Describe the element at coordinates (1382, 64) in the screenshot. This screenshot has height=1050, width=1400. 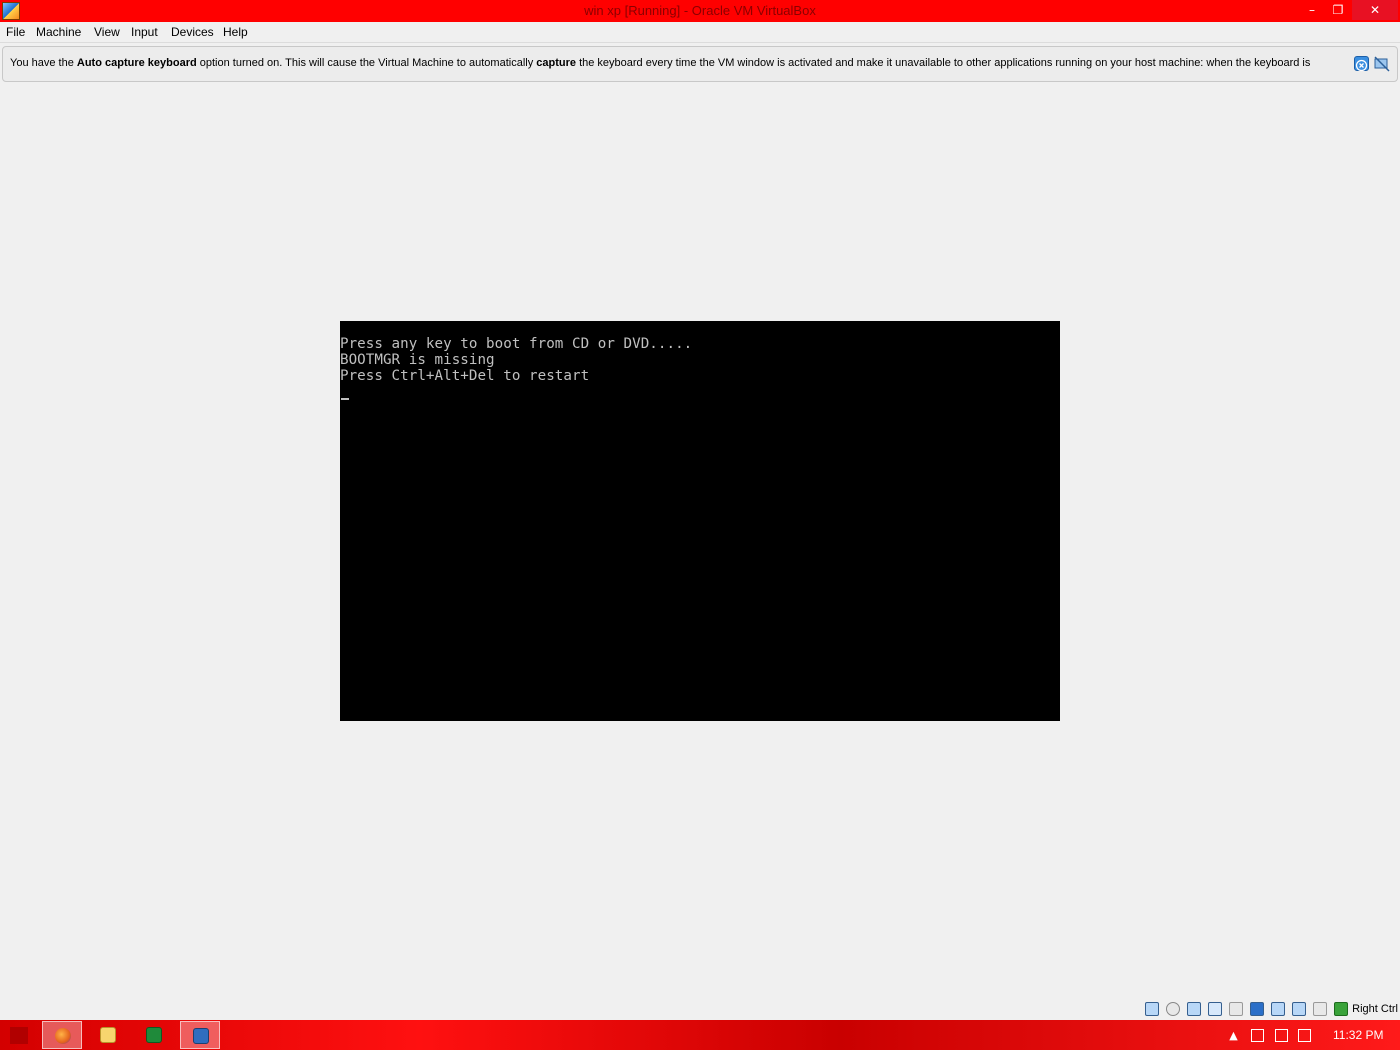
I see `do-not-show-again-icon` at that location.